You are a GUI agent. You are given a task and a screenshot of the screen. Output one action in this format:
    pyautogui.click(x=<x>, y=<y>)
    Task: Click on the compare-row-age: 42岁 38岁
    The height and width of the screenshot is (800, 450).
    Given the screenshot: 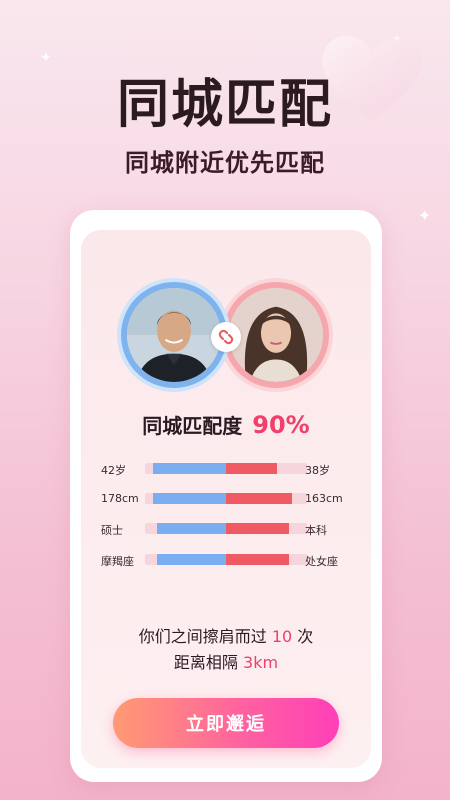 What is the action you would take?
    pyautogui.click(x=226, y=470)
    